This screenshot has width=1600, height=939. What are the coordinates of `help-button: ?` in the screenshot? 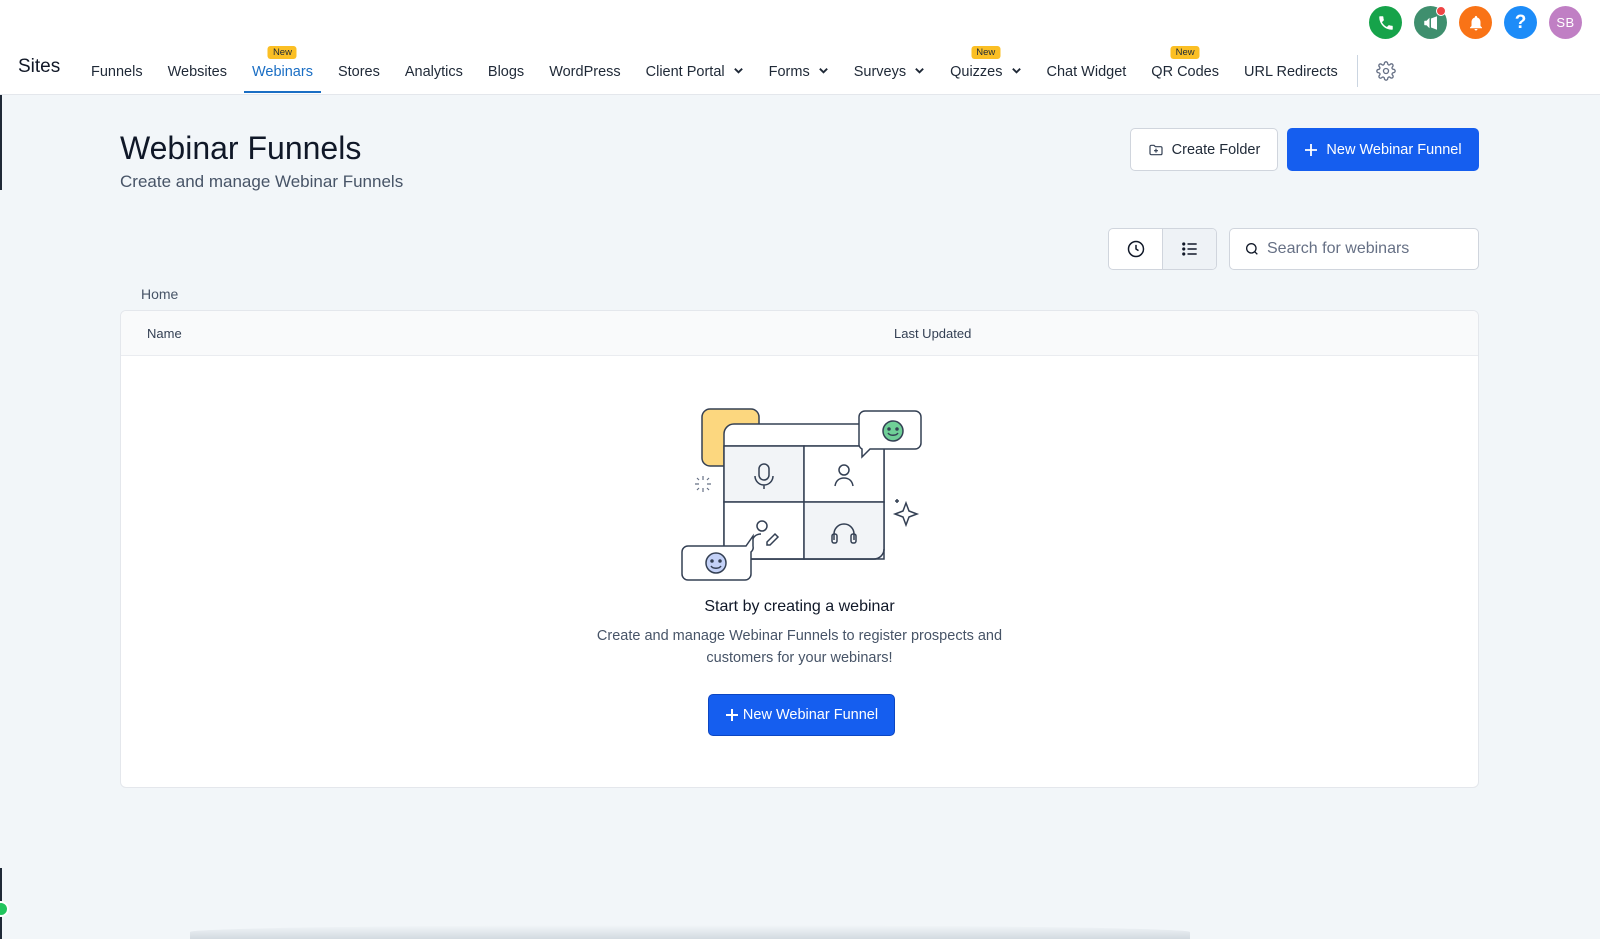 It's located at (1520, 22).